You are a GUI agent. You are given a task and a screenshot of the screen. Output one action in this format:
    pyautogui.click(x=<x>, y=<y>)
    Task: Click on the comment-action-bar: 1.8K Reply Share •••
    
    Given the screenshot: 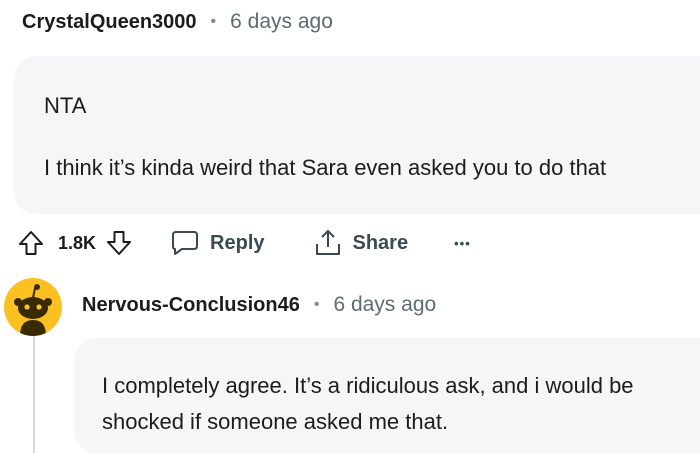 What is the action you would take?
    pyautogui.click(x=242, y=243)
    